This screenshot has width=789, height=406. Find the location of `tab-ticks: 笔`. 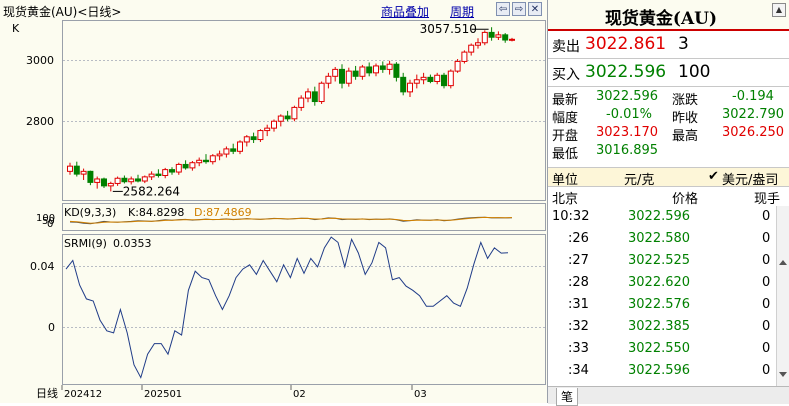

tab-ticks: 笔 is located at coordinates (567, 397).